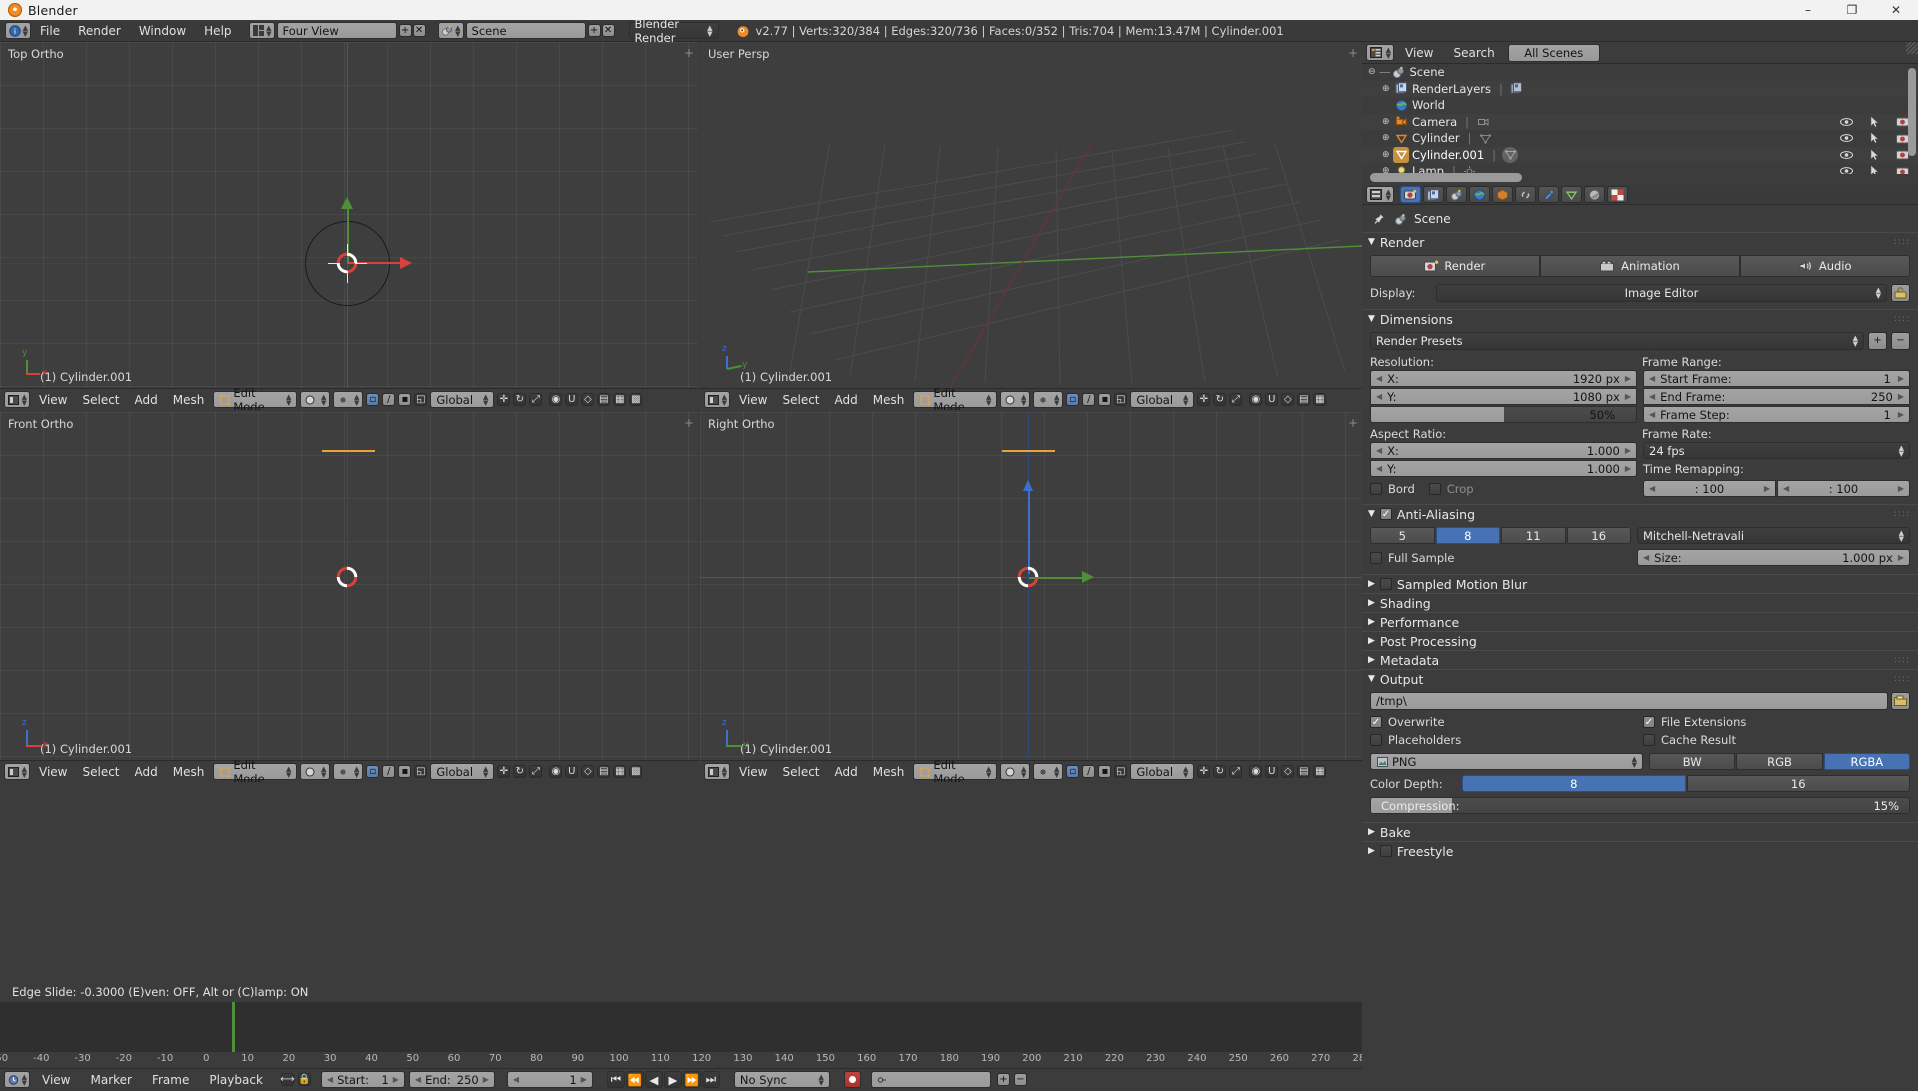  What do you see at coordinates (1385, 584) in the screenshot?
I see `sampled-motion-blur-checkbox` at bounding box center [1385, 584].